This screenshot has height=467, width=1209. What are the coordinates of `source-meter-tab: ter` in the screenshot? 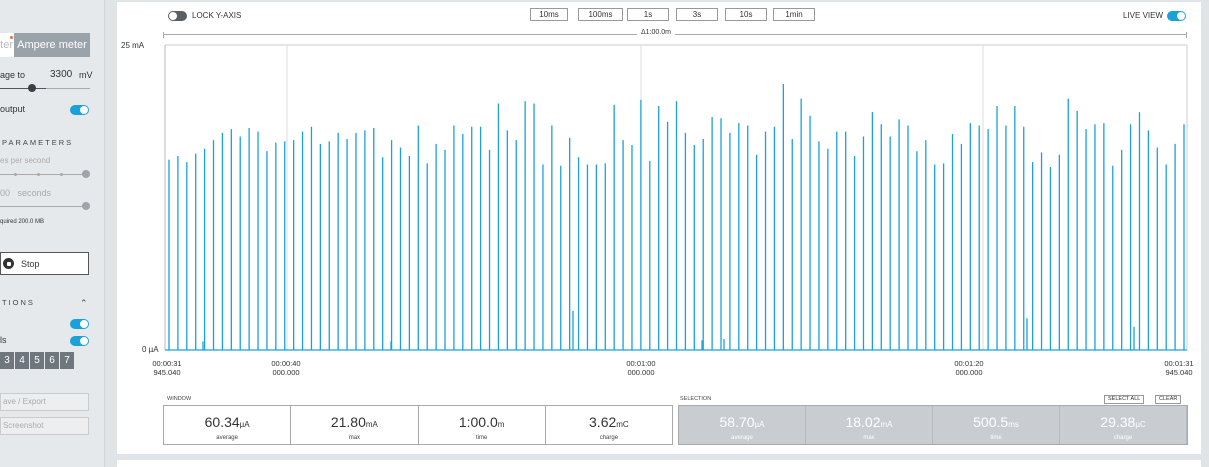 It's located at (7, 45).